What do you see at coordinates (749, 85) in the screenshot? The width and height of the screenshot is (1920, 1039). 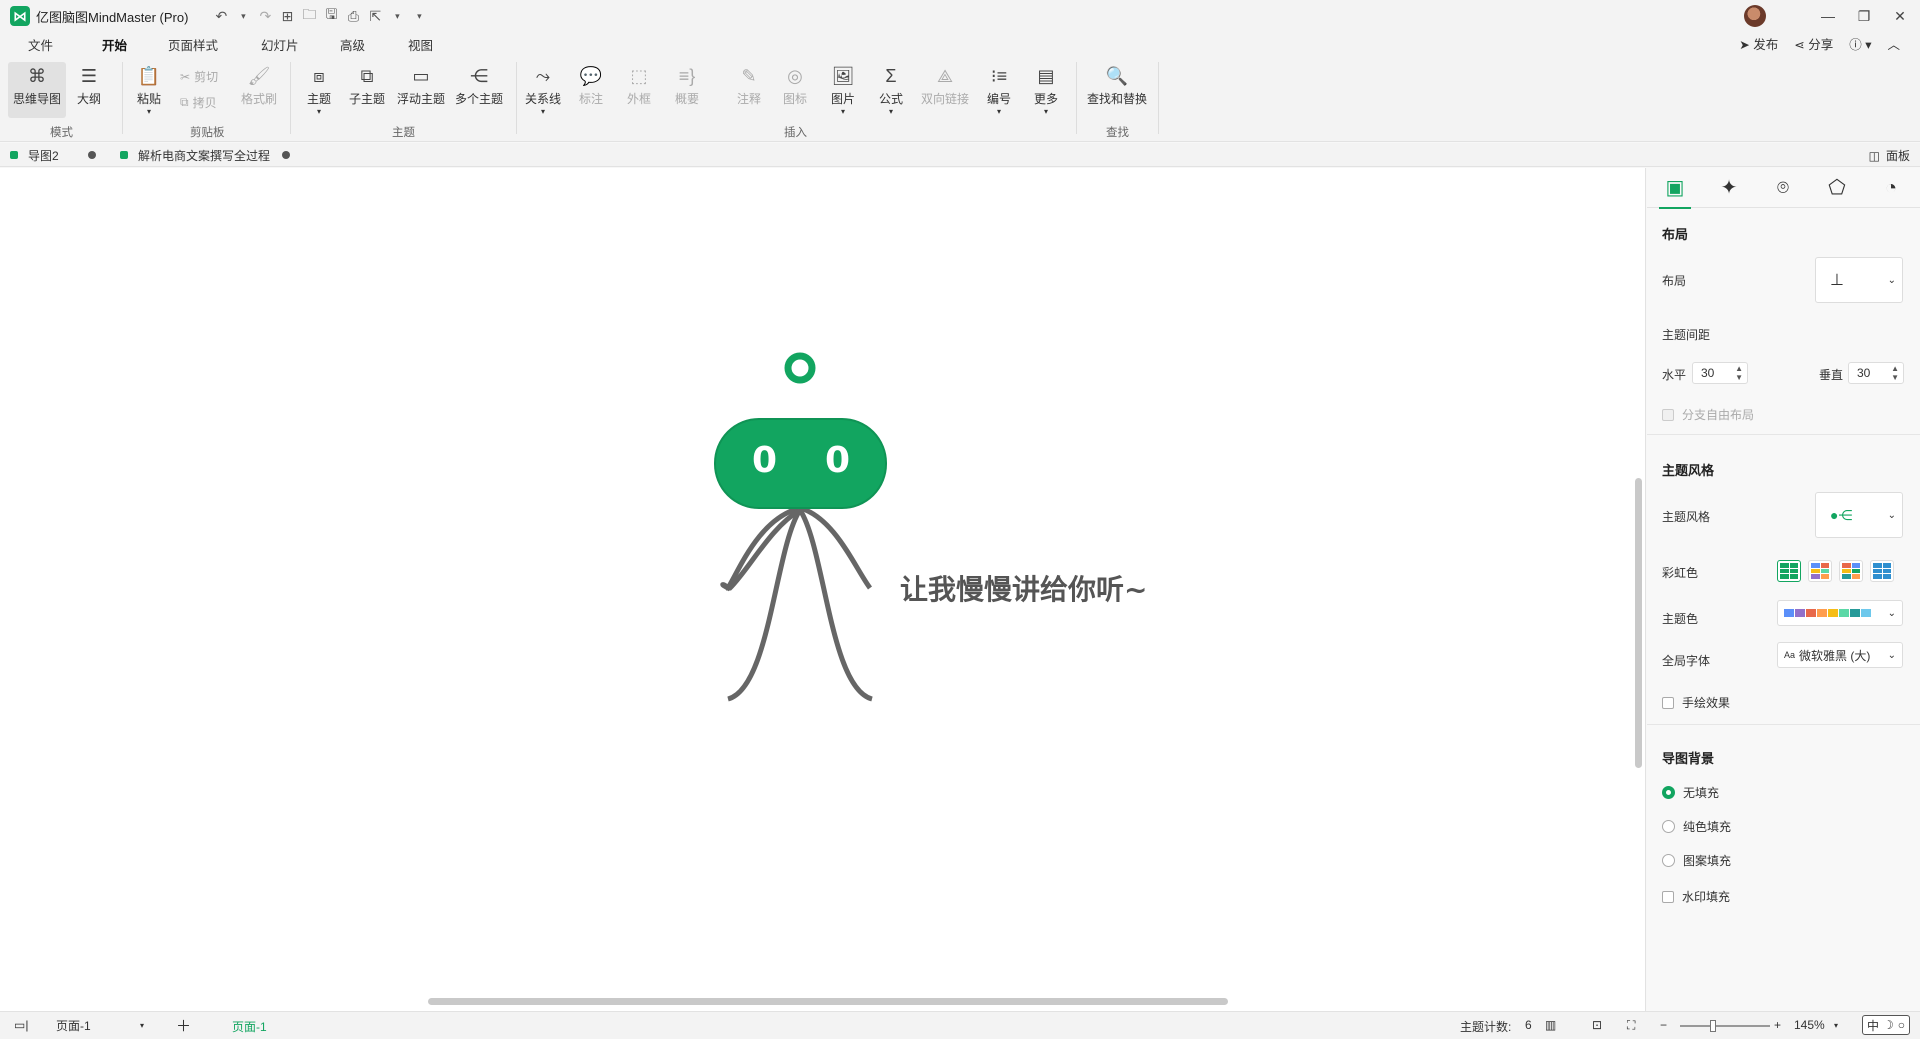 I see `note-button: ✎ 注释` at bounding box center [749, 85].